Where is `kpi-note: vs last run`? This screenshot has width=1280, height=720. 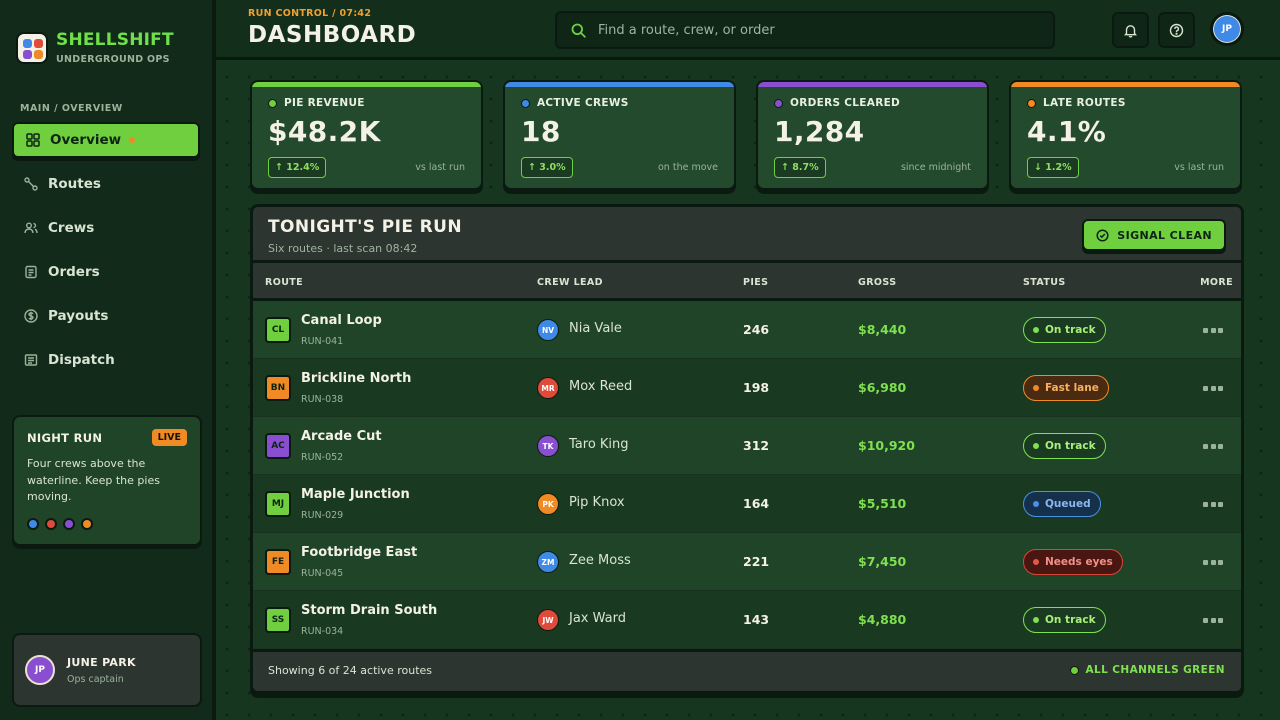
kpi-note: vs last run is located at coordinates (1199, 167).